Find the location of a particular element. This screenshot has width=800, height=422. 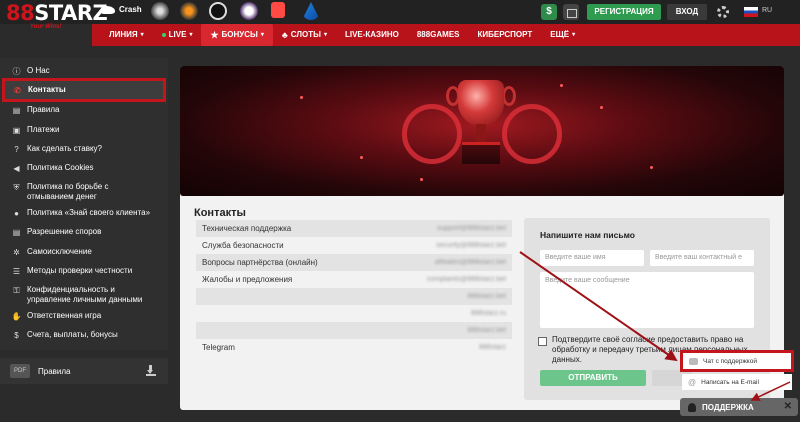

at-icon: @ is located at coordinates (692, 382).